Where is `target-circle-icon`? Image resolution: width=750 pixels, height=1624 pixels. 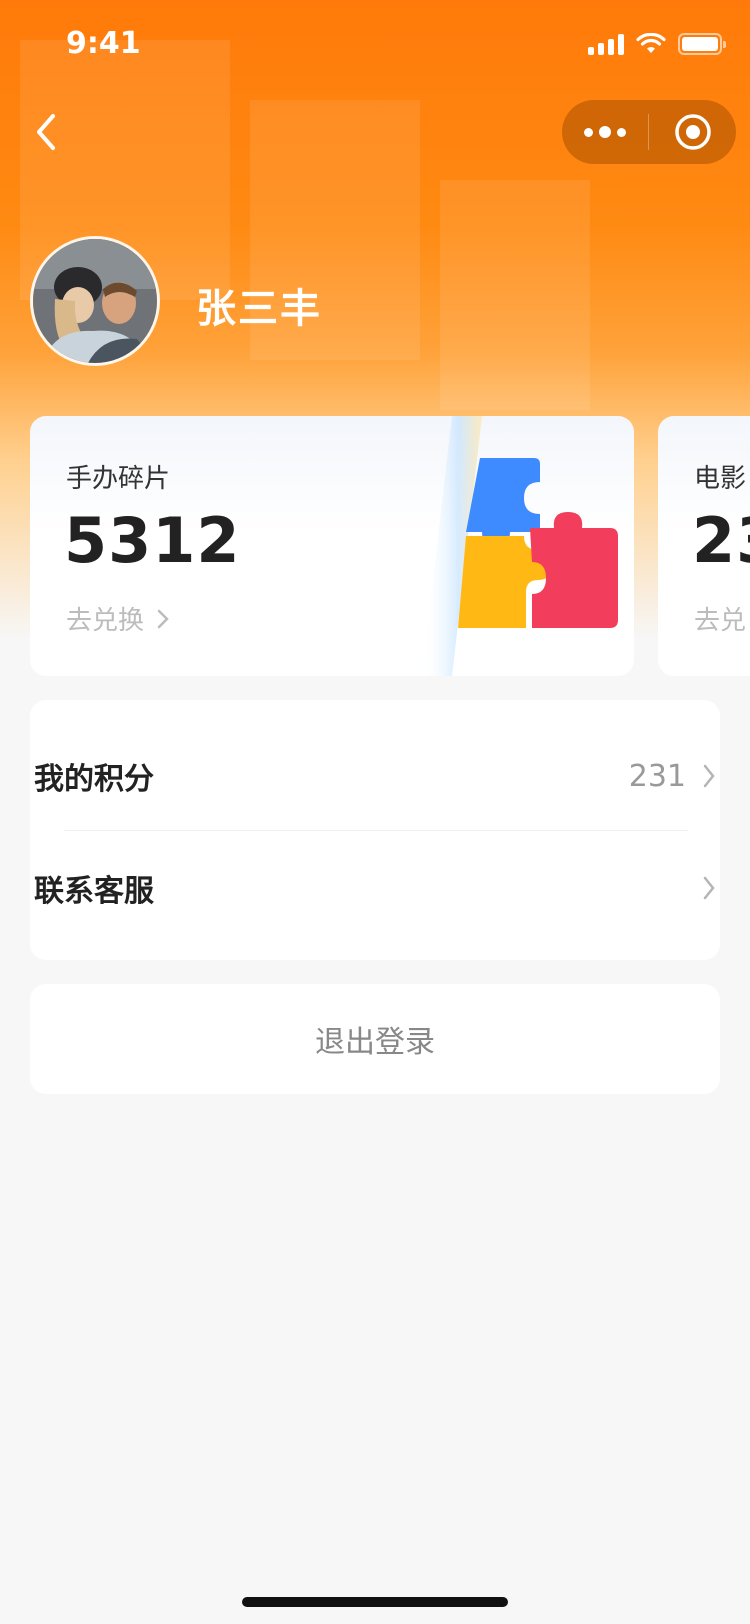 target-circle-icon is located at coordinates (692, 132).